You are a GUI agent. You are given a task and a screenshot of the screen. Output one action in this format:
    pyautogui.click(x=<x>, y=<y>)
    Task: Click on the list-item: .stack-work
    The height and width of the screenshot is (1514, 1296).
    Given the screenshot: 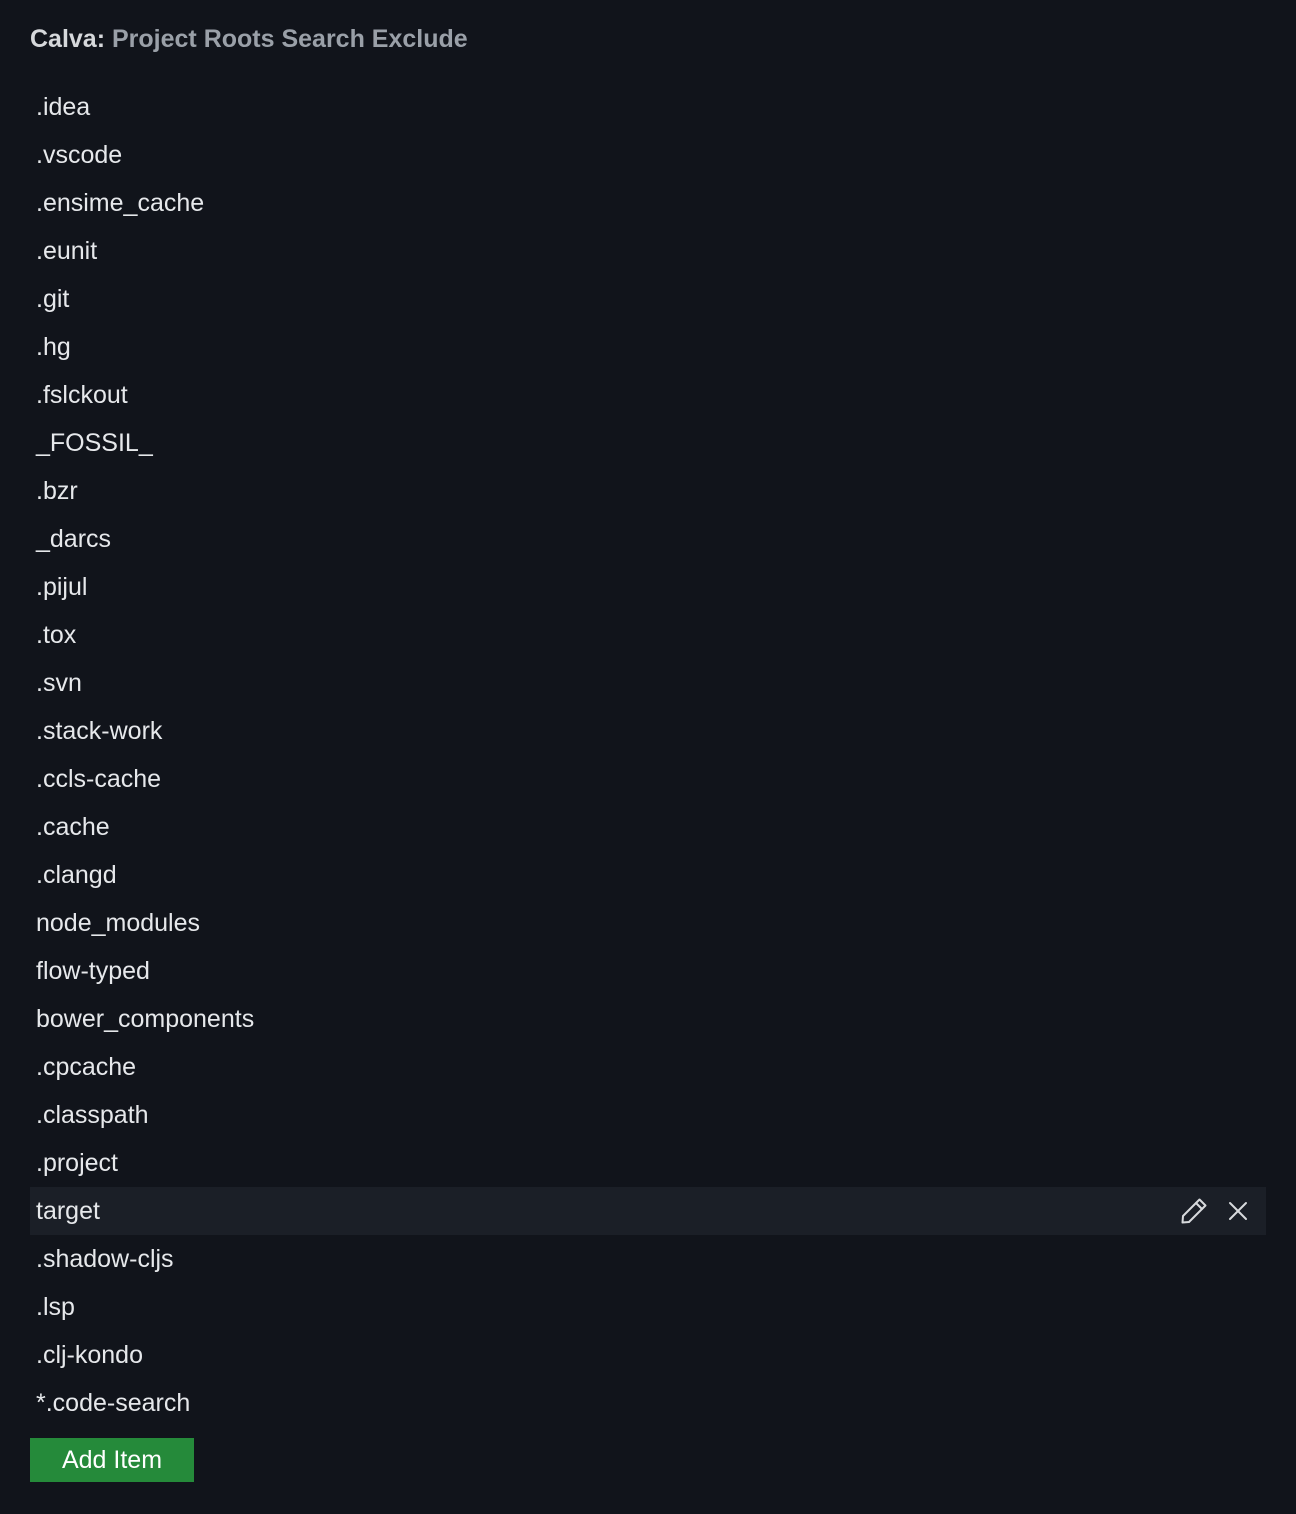 What is the action you would take?
    pyautogui.click(x=648, y=731)
    